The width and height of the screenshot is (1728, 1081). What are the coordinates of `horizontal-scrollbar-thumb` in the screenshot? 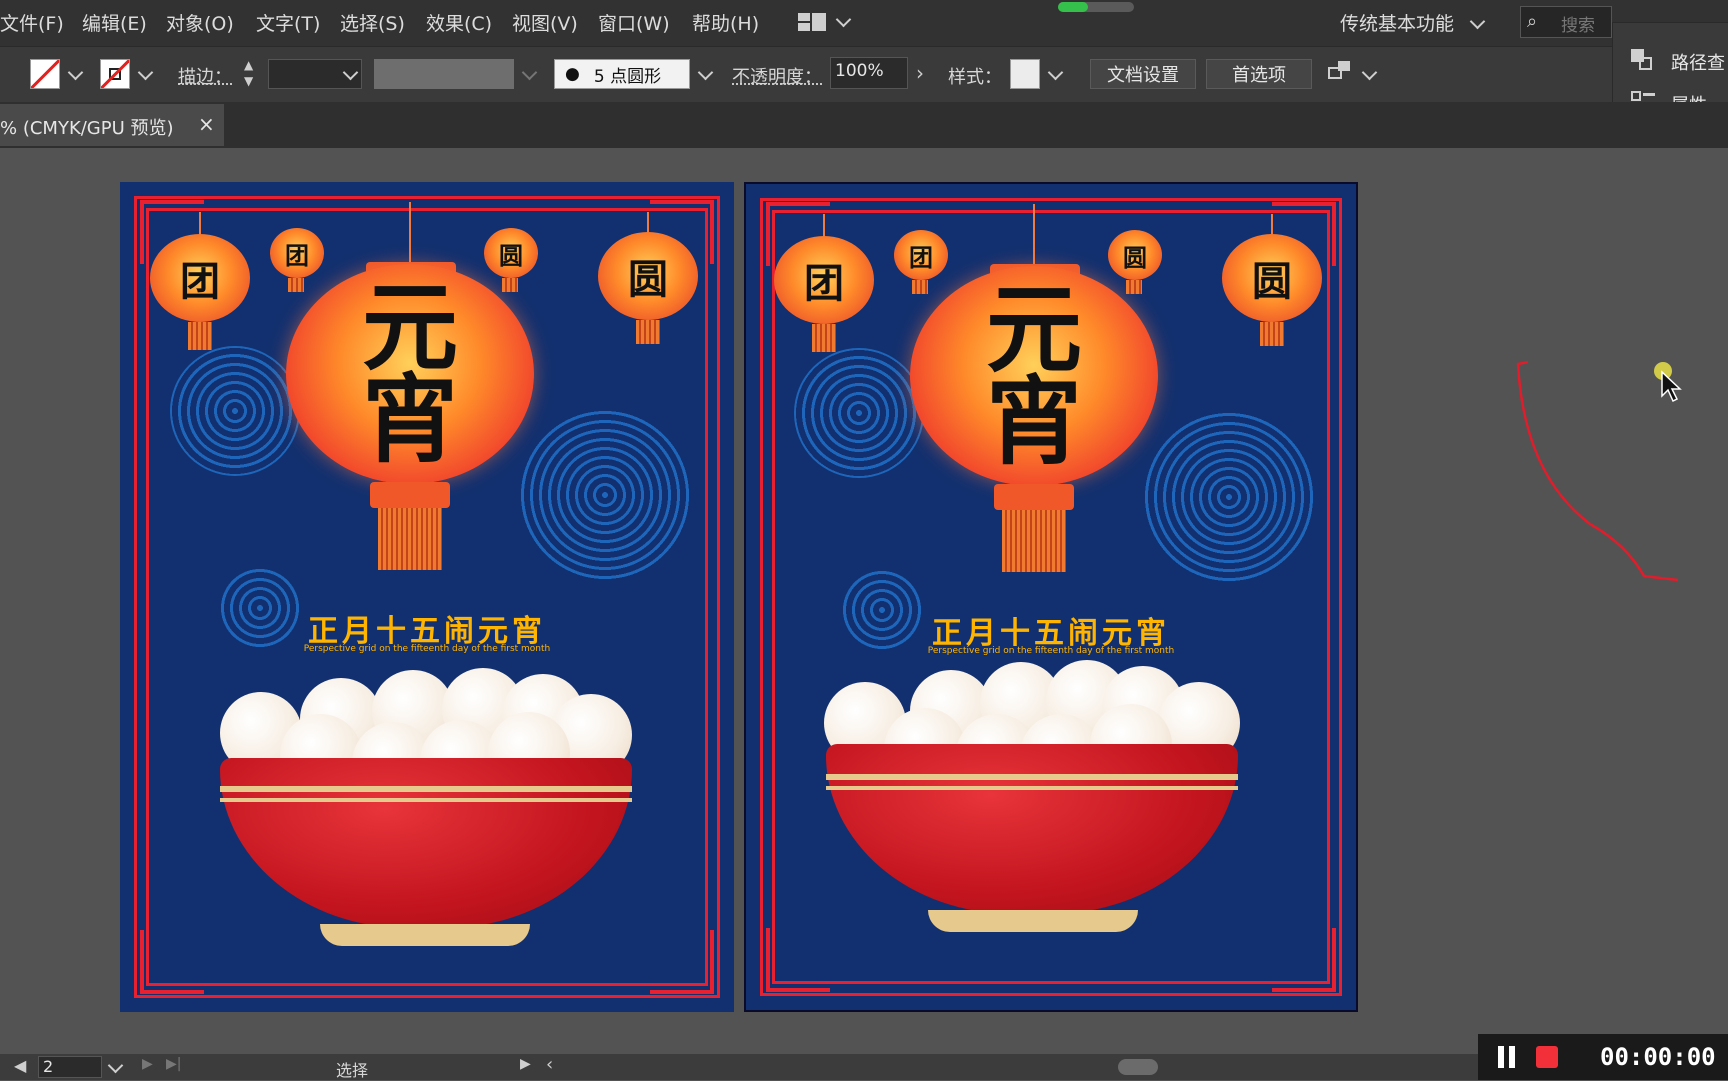 It's located at (1138, 1067).